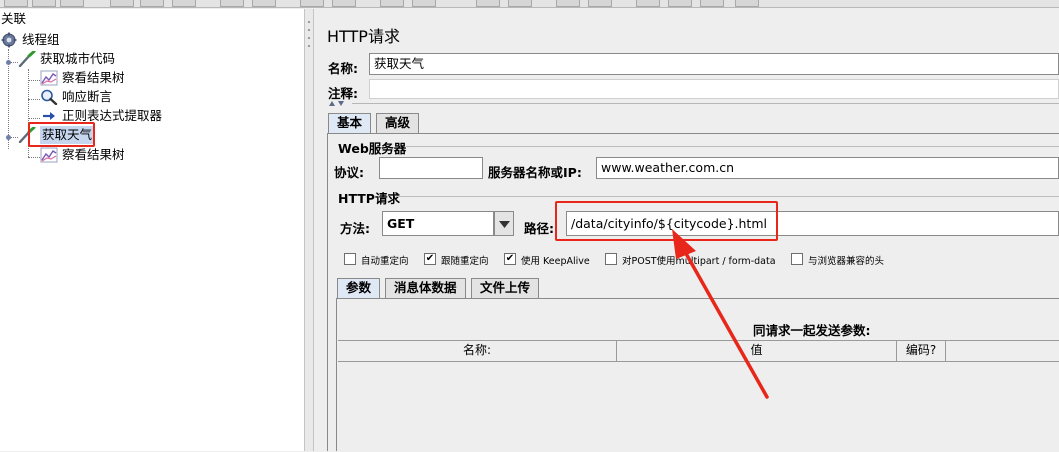 This screenshot has height=452, width=1059. I want to click on follow-redirect-checkbox: ✔, so click(430, 259).